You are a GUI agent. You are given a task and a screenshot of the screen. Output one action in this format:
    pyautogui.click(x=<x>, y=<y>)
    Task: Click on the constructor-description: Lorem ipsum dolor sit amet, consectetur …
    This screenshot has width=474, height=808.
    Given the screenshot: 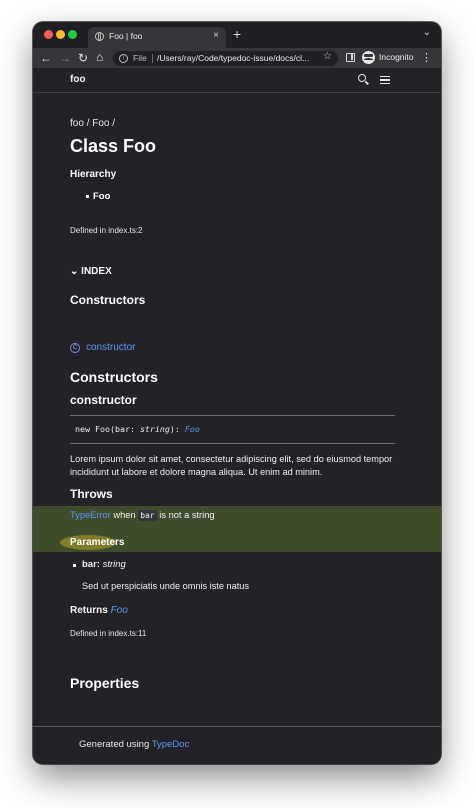 What is the action you would take?
    pyautogui.click(x=231, y=465)
    